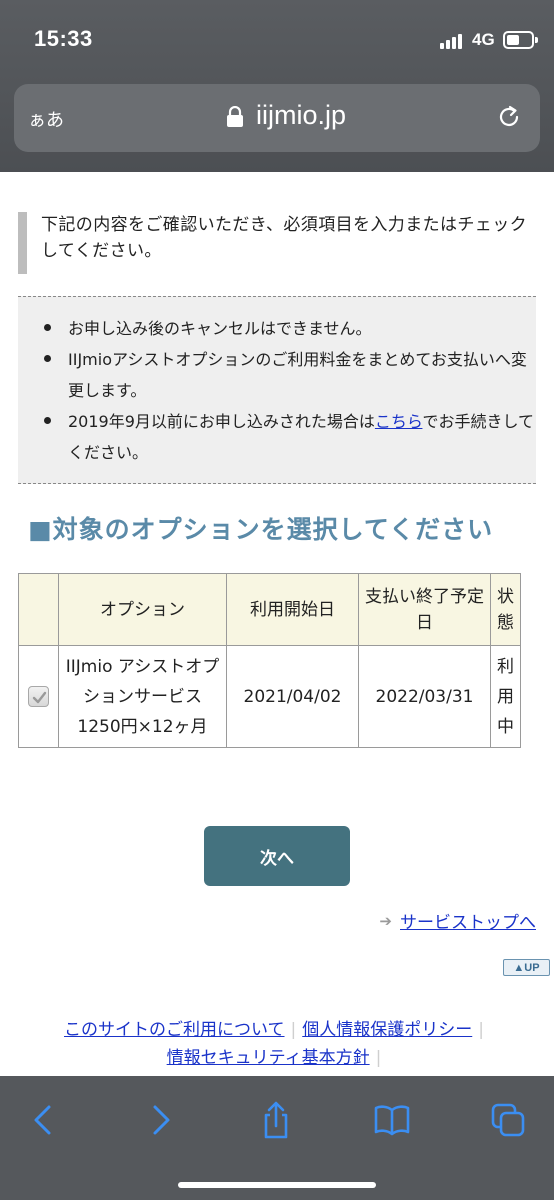 The image size is (554, 1200). I want to click on caution-item-old-application: 2019年9月以前にお申し込みされた場合はこちらでお手続きしてください。, so click(290, 437).